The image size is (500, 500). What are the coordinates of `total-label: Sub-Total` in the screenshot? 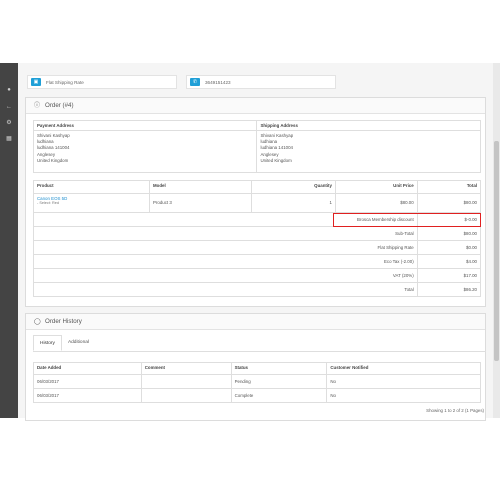 It's located at (225, 233).